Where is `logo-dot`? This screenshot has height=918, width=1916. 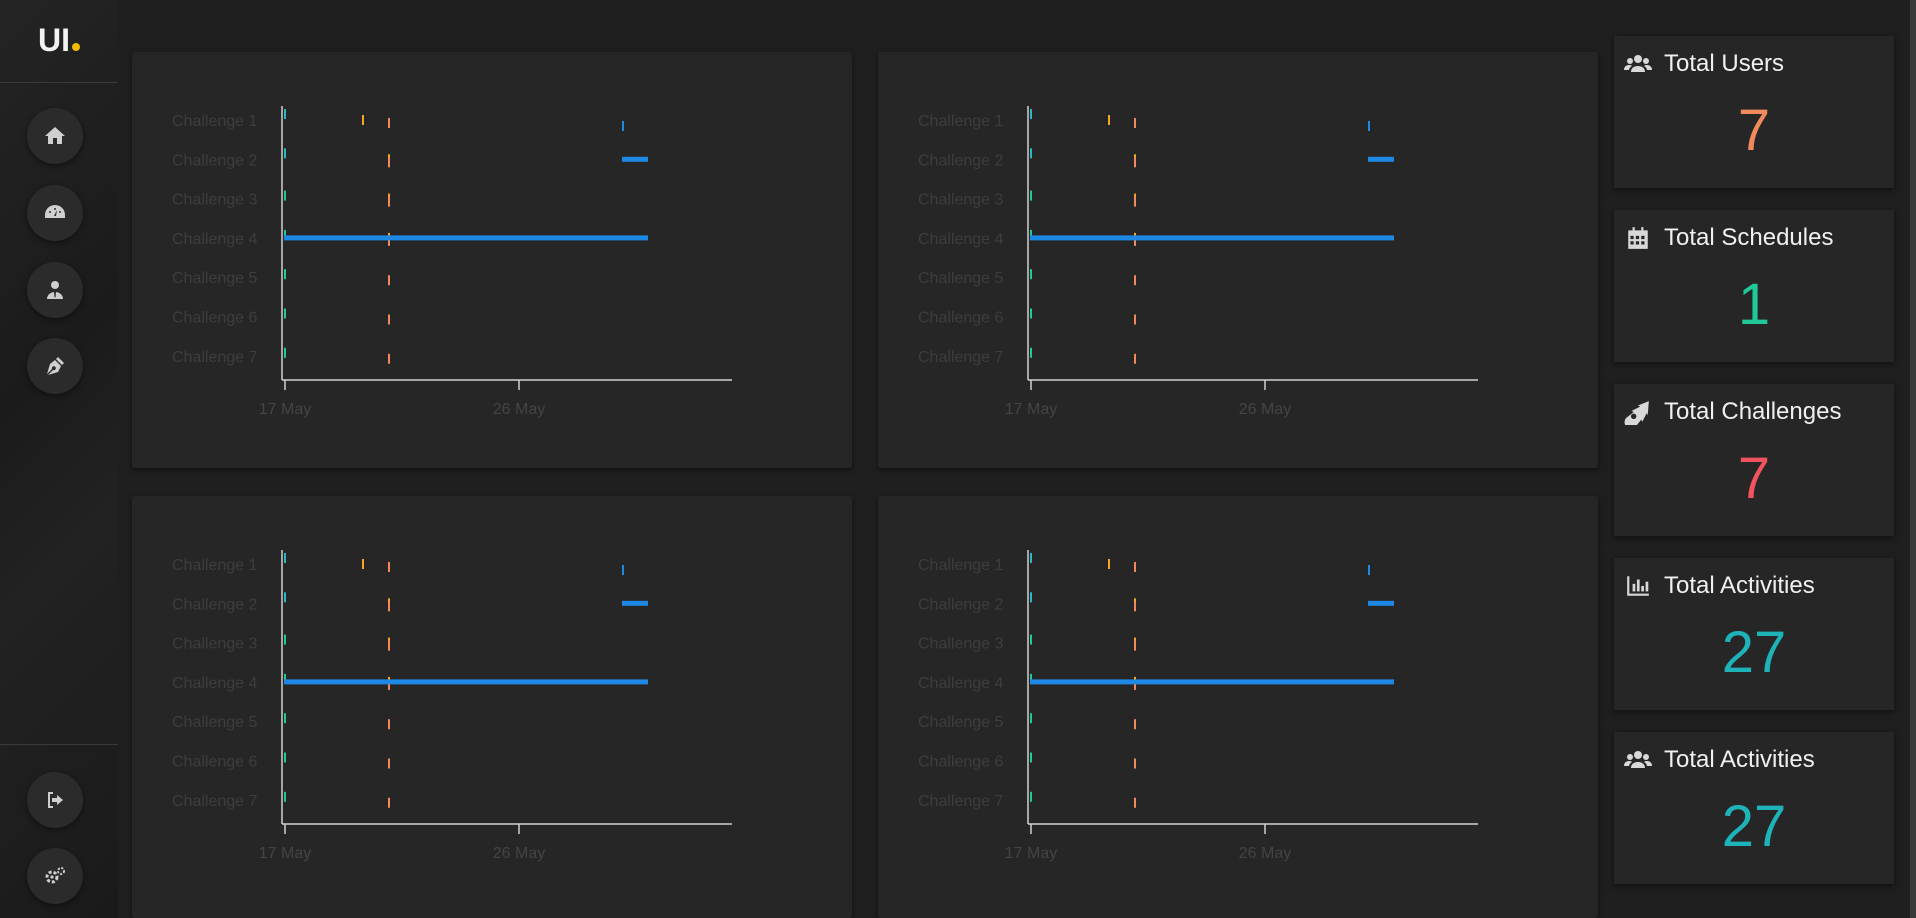
logo-dot is located at coordinates (76, 47).